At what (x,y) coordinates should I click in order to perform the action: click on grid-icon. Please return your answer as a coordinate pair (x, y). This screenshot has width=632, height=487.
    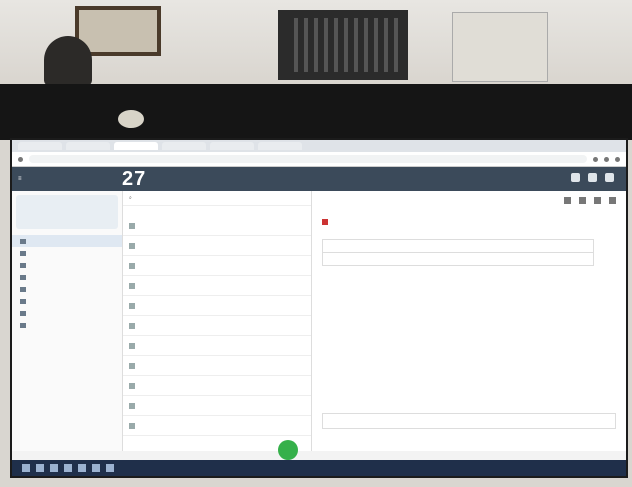
    Looking at the image, I should click on (575, 177).